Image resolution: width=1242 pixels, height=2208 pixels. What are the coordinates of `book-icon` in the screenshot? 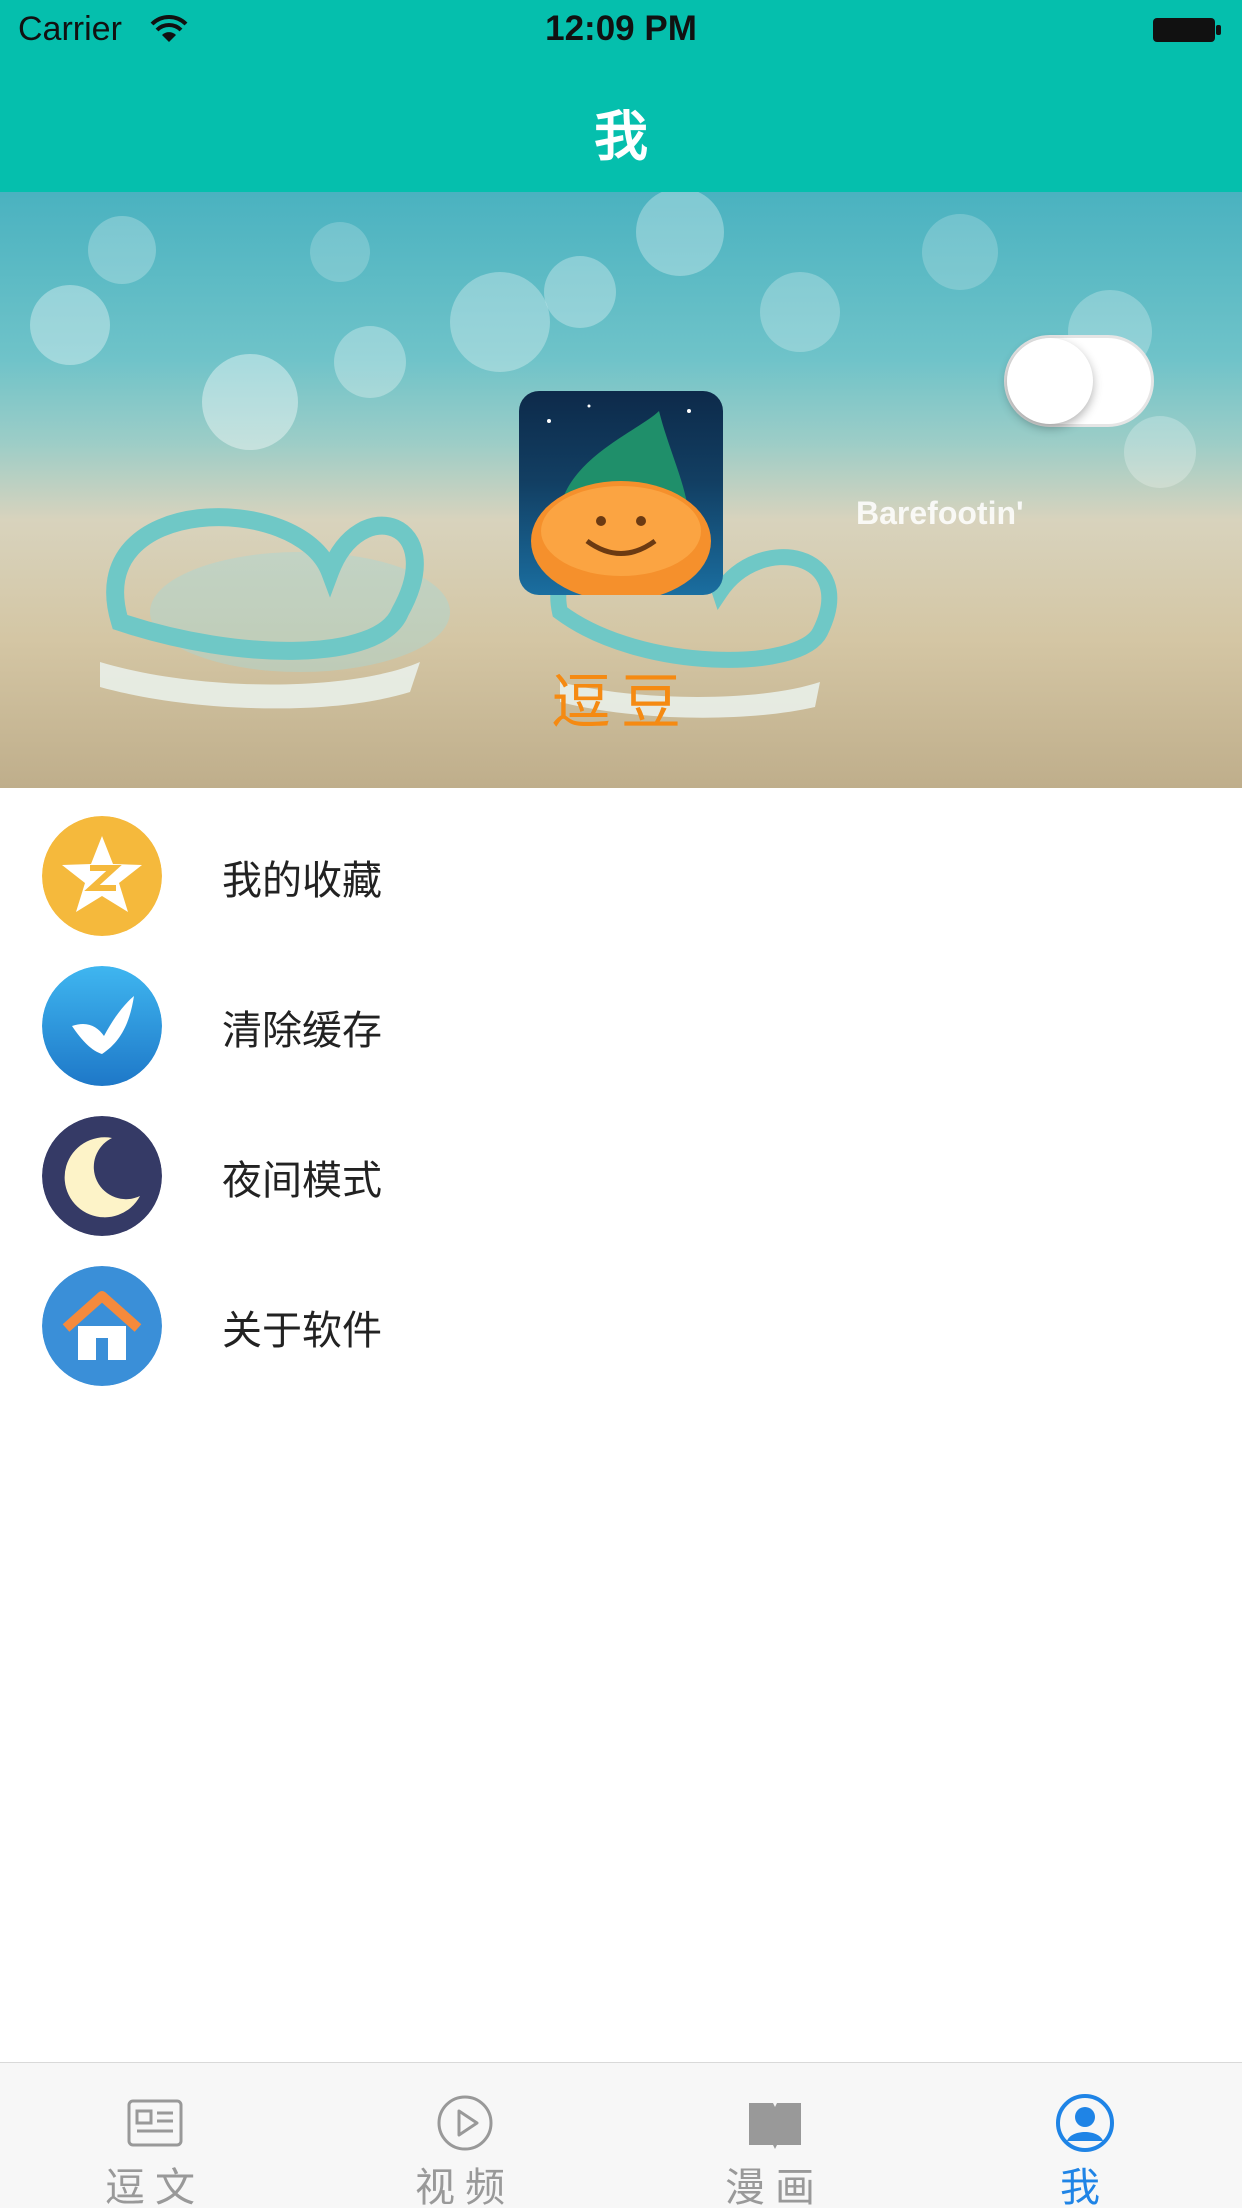 It's located at (775, 2126).